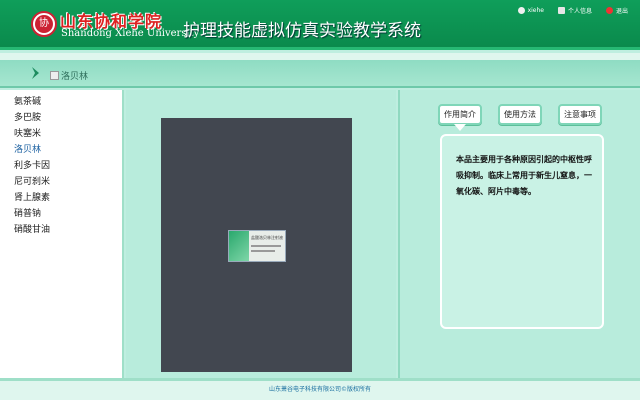 This screenshot has width=640, height=400. I want to click on drug-item: 利多卡因, so click(61, 166).